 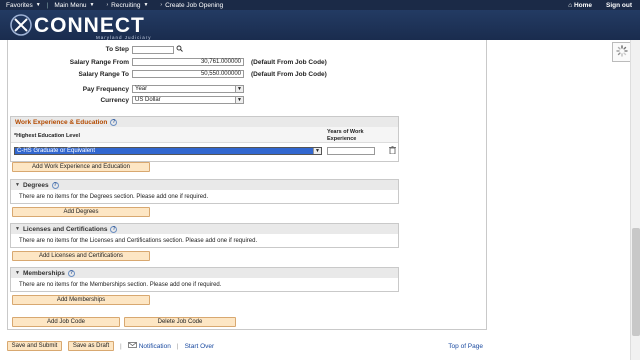 What do you see at coordinates (153, 49) in the screenshot?
I see `to-step-input` at bounding box center [153, 49].